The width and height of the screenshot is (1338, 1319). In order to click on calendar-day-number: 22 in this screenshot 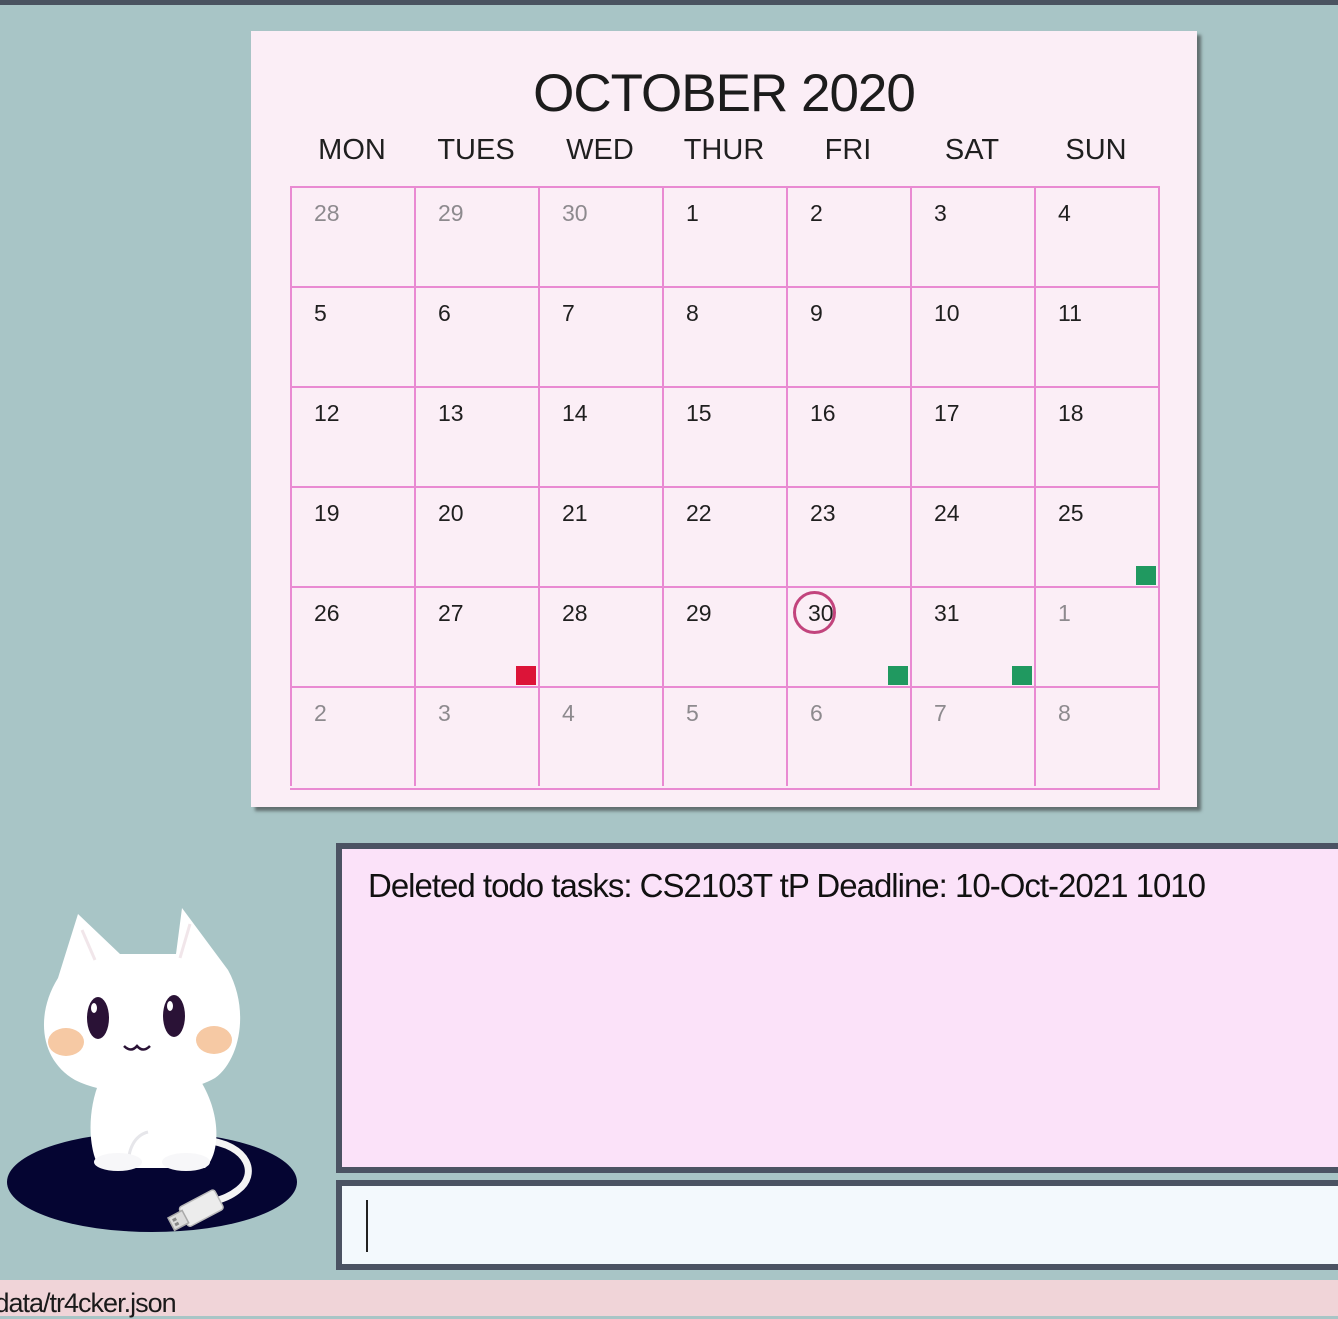, I will do `click(699, 513)`.